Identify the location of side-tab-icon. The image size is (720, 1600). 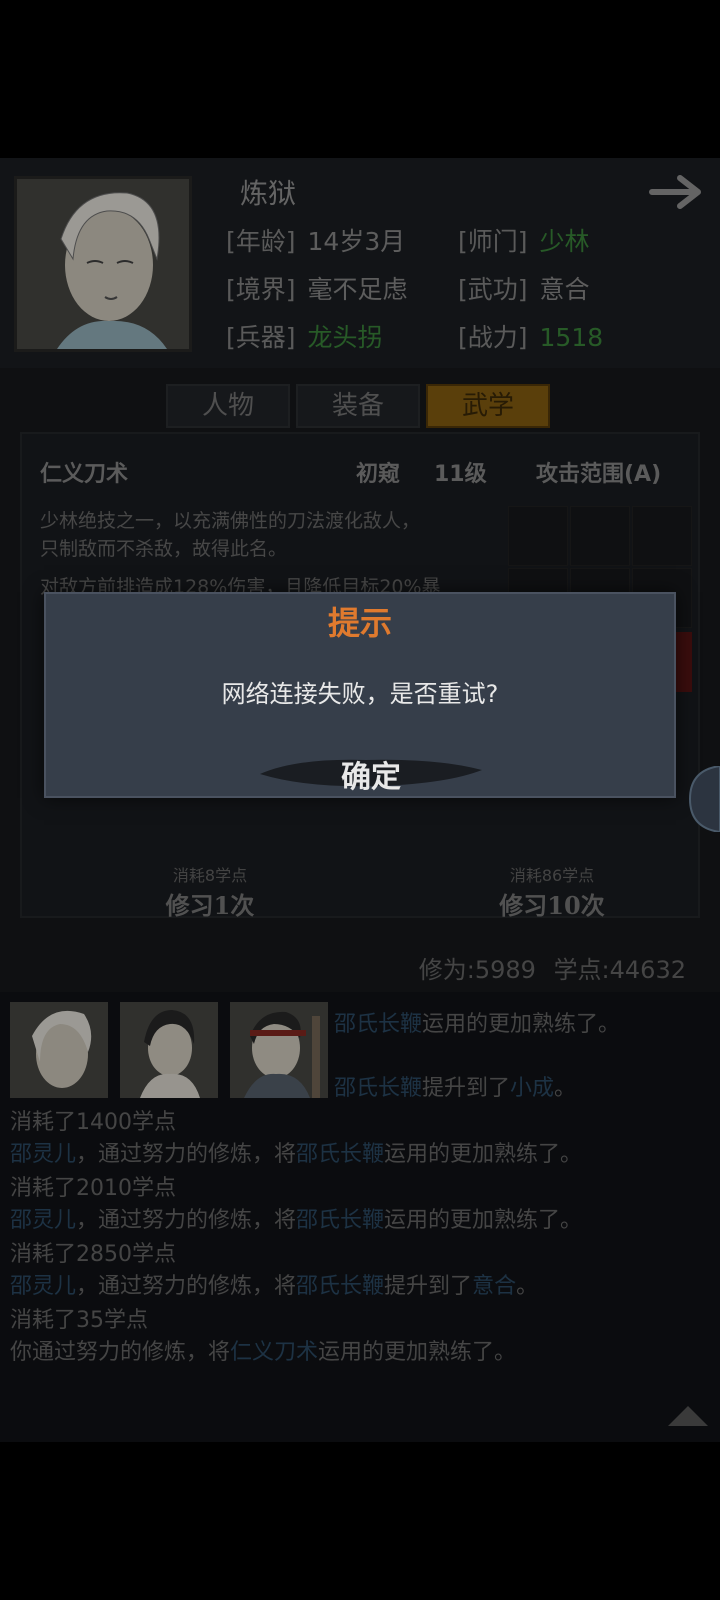
(704, 799).